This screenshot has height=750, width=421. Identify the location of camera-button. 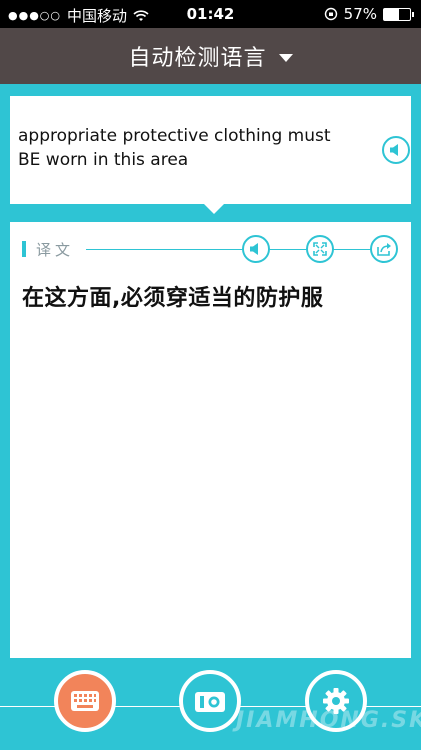
(210, 701).